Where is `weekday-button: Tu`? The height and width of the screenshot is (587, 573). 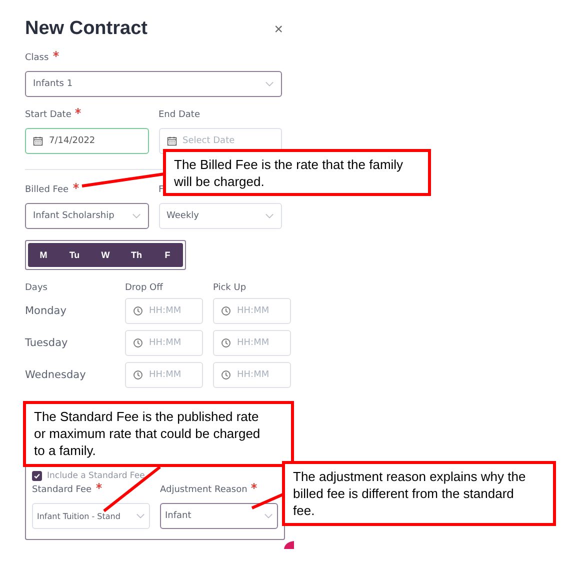
weekday-button: Tu is located at coordinates (74, 255).